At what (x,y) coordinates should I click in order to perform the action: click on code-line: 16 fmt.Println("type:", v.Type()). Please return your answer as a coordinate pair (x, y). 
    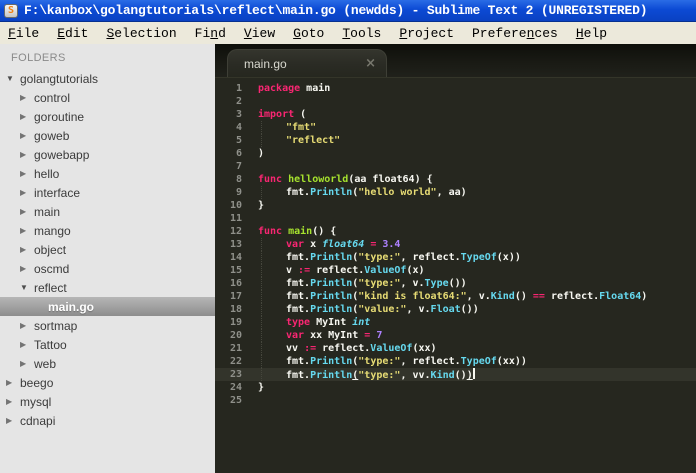
    Looking at the image, I should click on (455, 283).